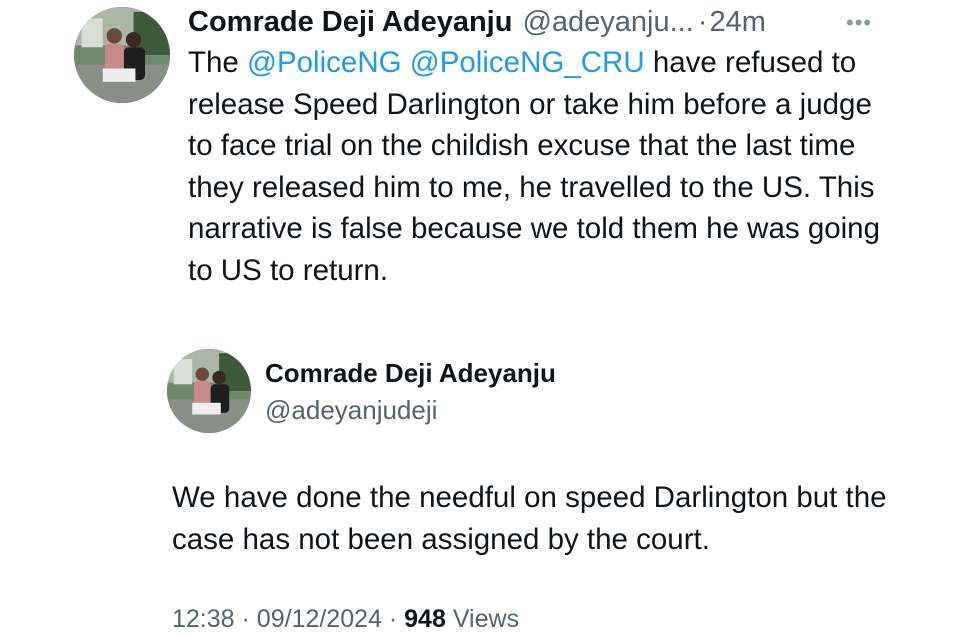 This screenshot has height=635, width=978. What do you see at coordinates (410, 373) in the screenshot?
I see `quoted-author-name: Comrade Deji Adeyanju` at bounding box center [410, 373].